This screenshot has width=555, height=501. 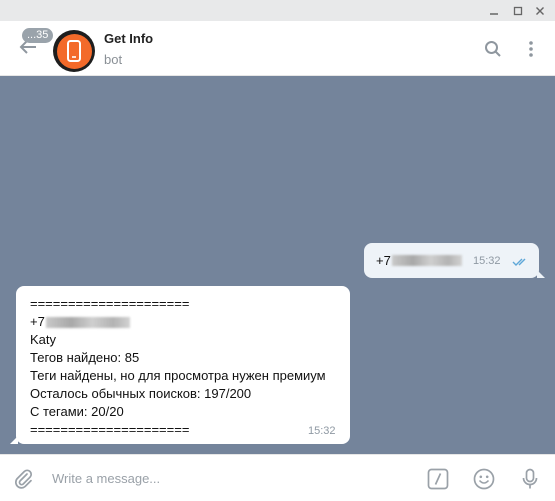 I want to click on chat-title: Get Info, so click(x=128, y=38).